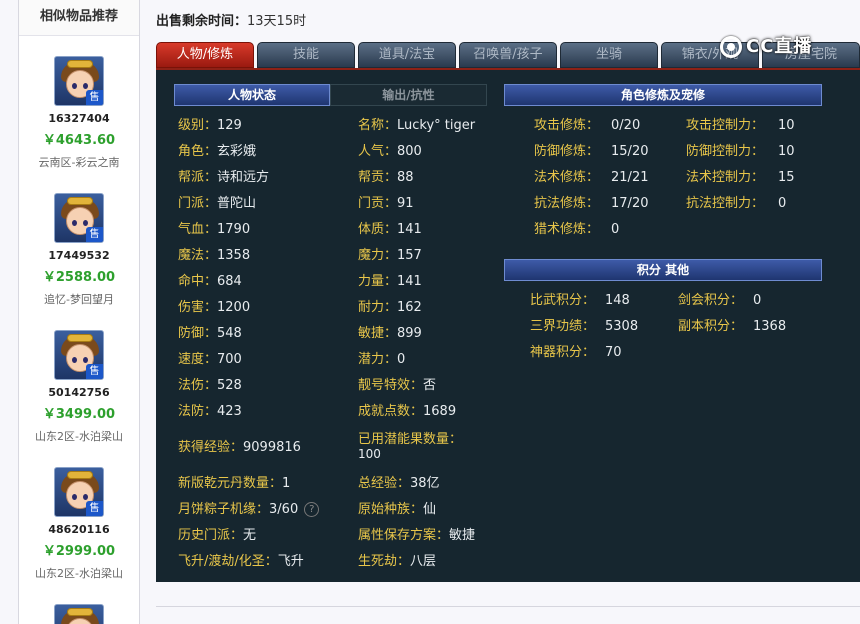  I want to click on cc-live-logo: CC直播, so click(790, 47).